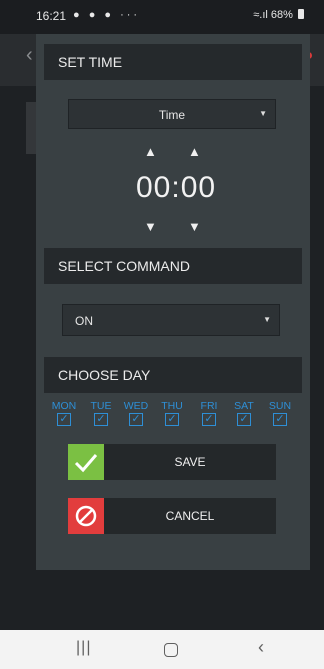  Describe the element at coordinates (190, 516) in the screenshot. I see `cancel-label: CANCEL` at that location.